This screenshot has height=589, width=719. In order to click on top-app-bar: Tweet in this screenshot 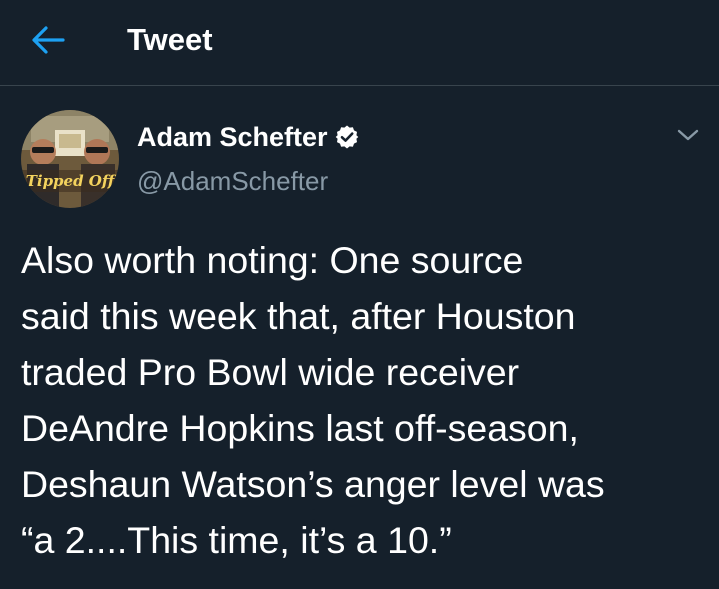, I will do `click(359, 43)`.